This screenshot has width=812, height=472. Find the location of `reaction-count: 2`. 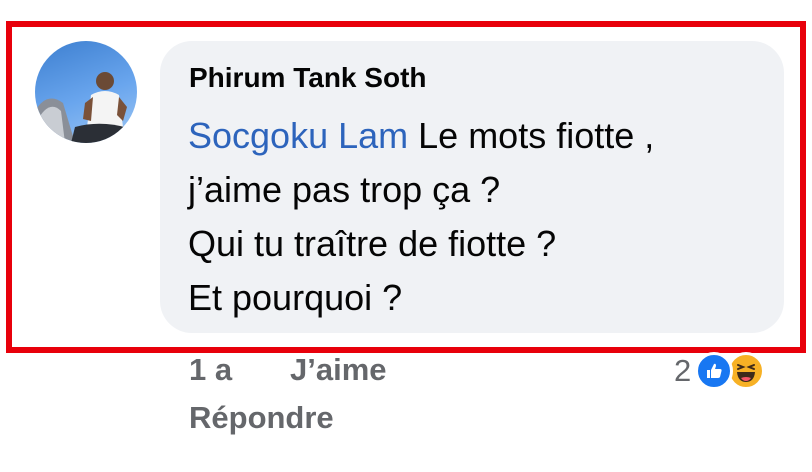

reaction-count: 2 is located at coordinates (683, 370).